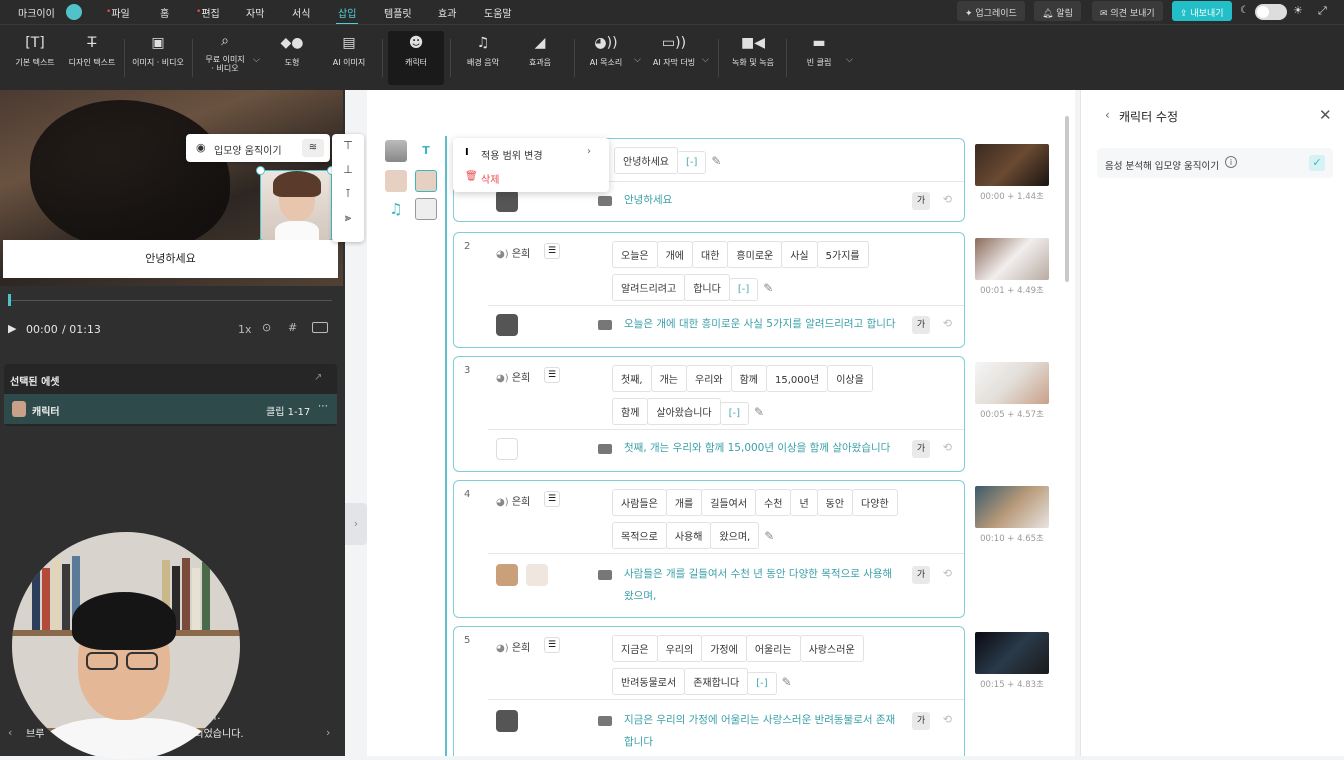 Image resolution: width=1344 pixels, height=760 pixels. What do you see at coordinates (684, 411) in the screenshot?
I see `word-chip: 살아왔습니다` at bounding box center [684, 411].